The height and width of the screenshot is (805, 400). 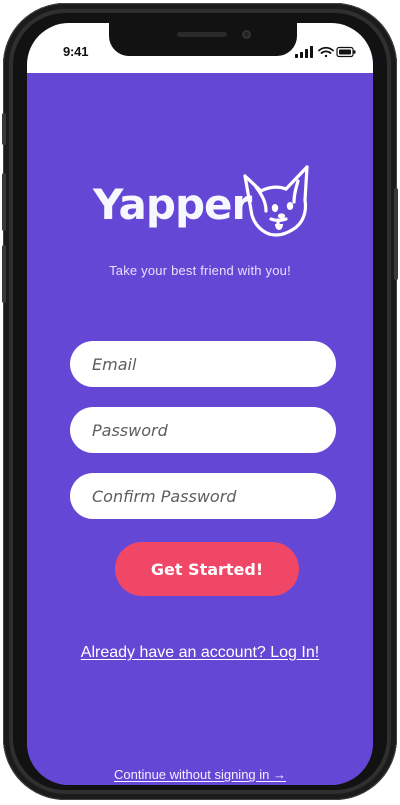 What do you see at coordinates (203, 364) in the screenshot?
I see `email-field` at bounding box center [203, 364].